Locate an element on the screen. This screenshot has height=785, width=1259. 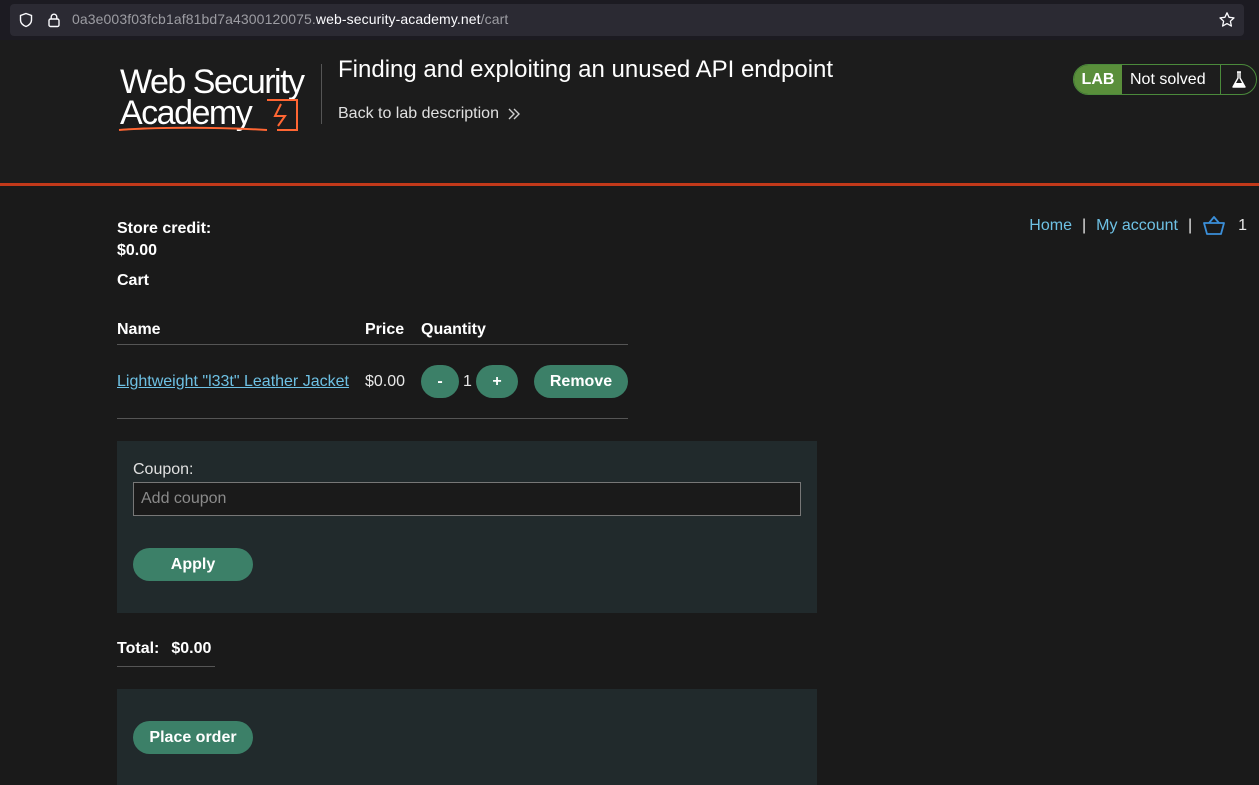
nav-my-account-link: My account is located at coordinates (1137, 226).